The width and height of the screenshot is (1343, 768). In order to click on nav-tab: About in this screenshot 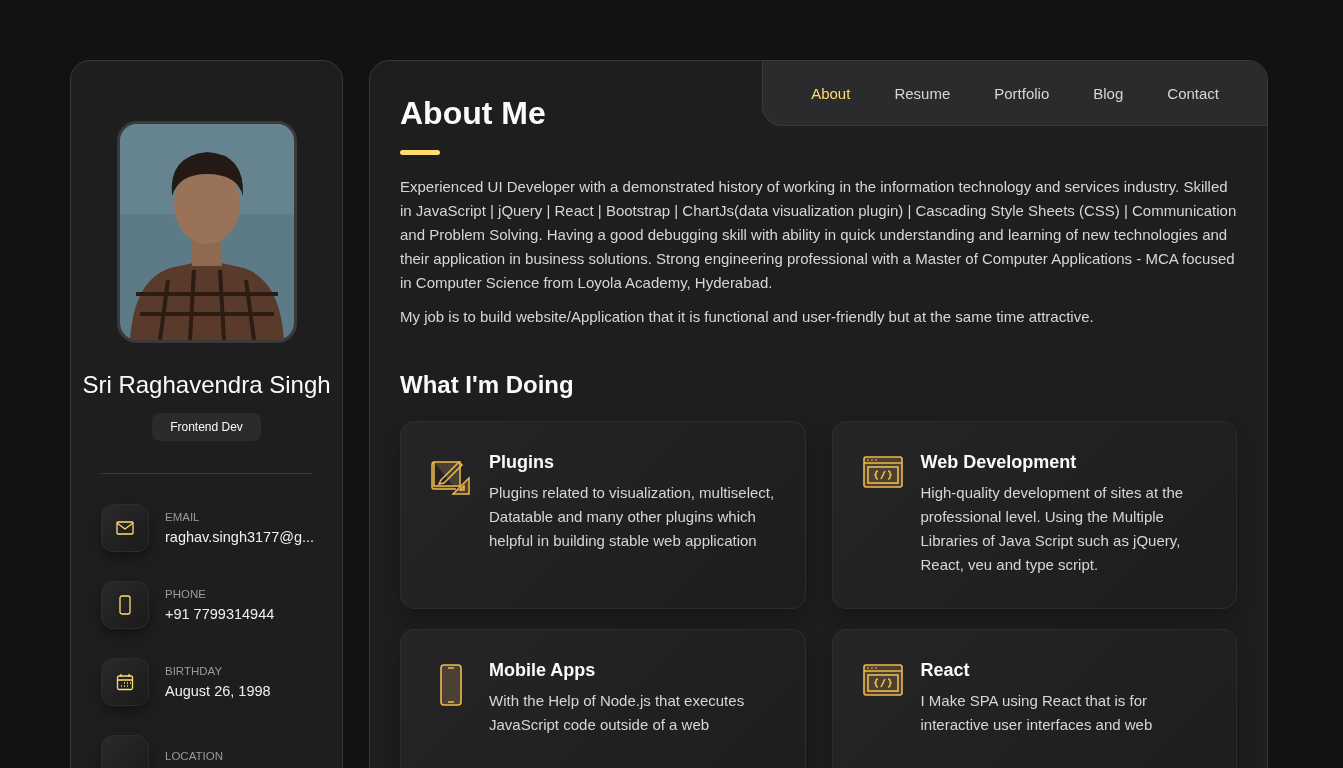, I will do `click(831, 93)`.